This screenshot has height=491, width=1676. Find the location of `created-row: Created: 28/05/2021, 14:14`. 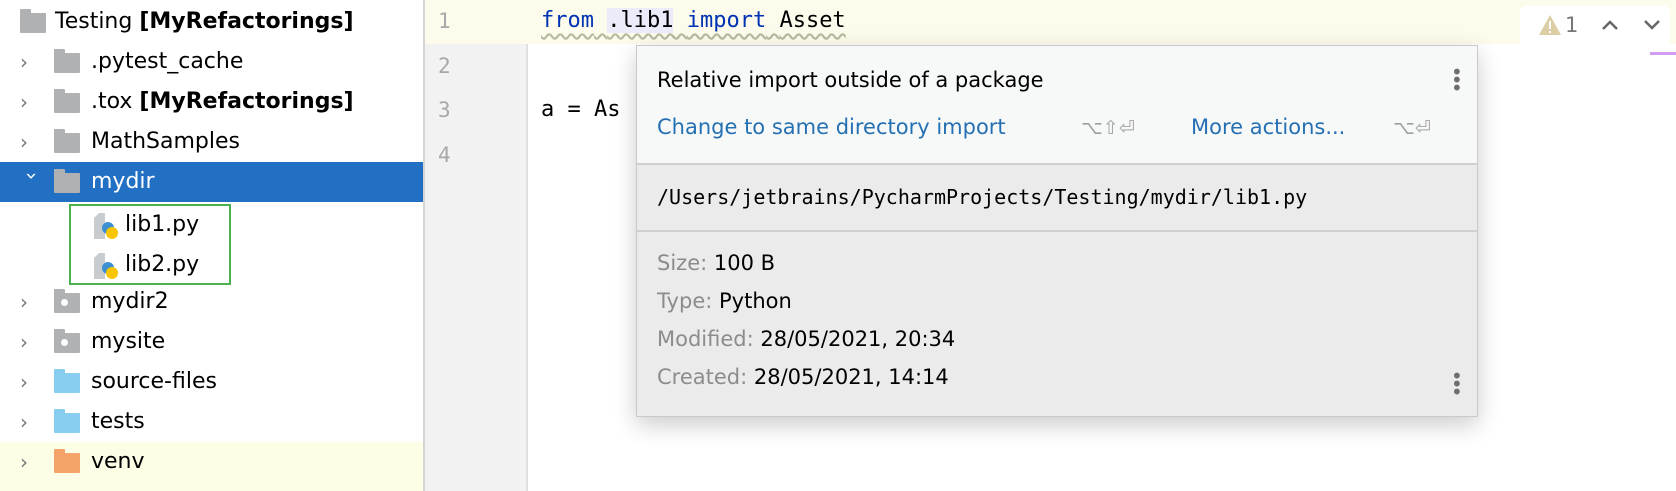

created-row: Created: 28/05/2021, 14:14 is located at coordinates (803, 377).